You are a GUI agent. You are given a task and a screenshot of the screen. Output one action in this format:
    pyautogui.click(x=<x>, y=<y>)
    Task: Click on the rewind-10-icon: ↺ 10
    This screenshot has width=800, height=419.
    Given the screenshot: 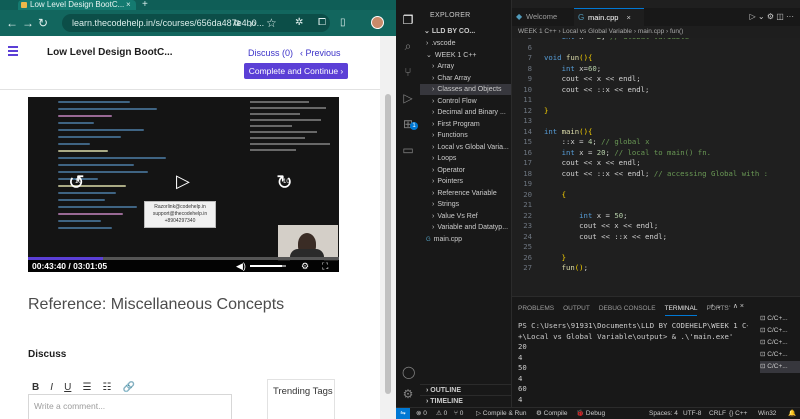 What is the action you would take?
    pyautogui.click(x=76, y=182)
    